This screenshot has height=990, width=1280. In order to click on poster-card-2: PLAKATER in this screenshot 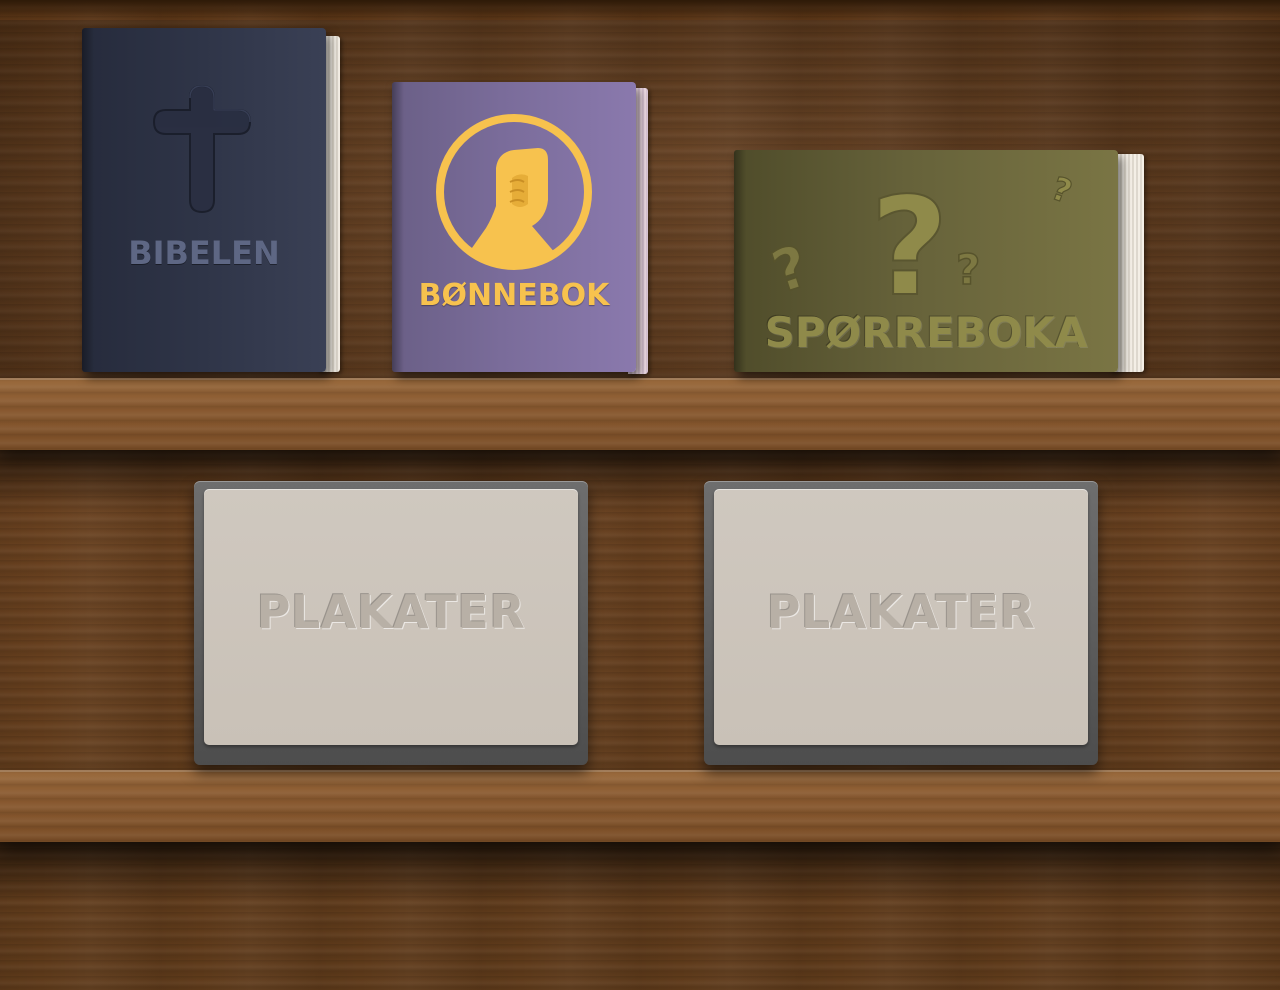, I will do `click(901, 623)`.